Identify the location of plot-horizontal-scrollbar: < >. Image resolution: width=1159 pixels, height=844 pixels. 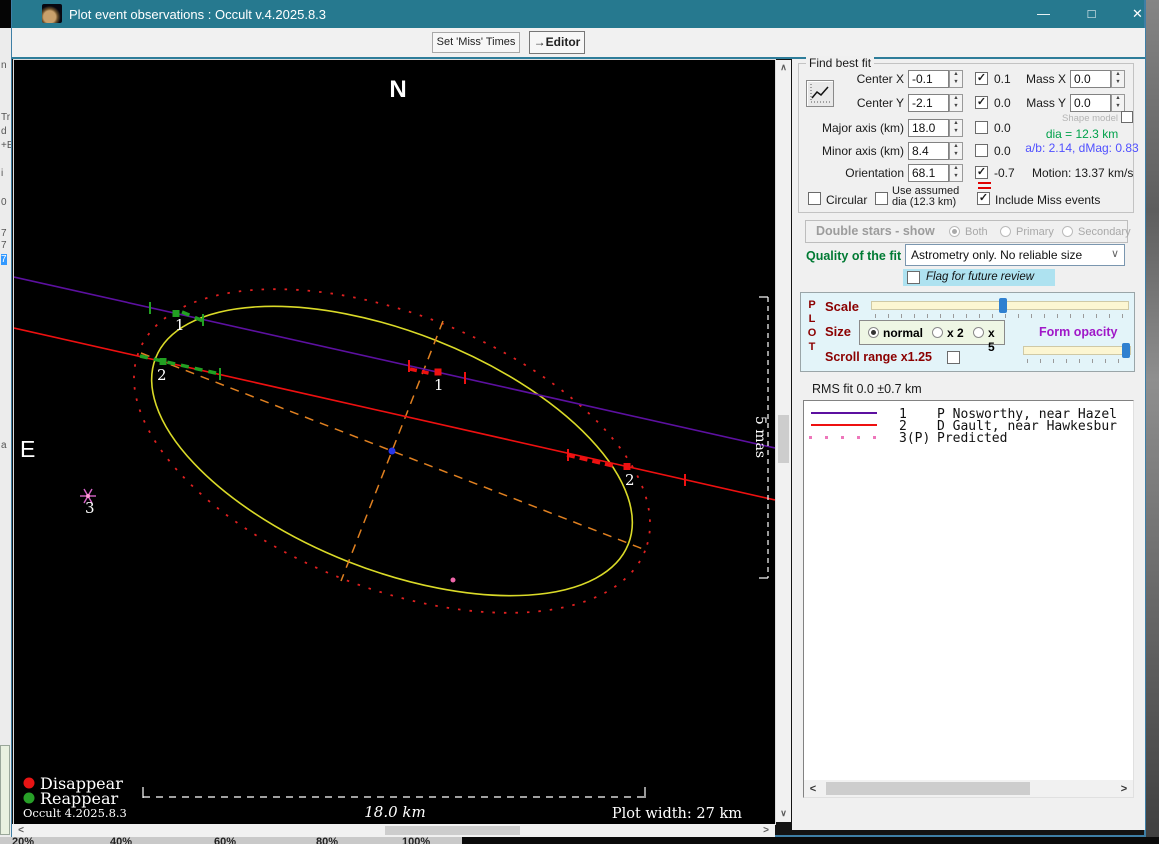
(393, 830).